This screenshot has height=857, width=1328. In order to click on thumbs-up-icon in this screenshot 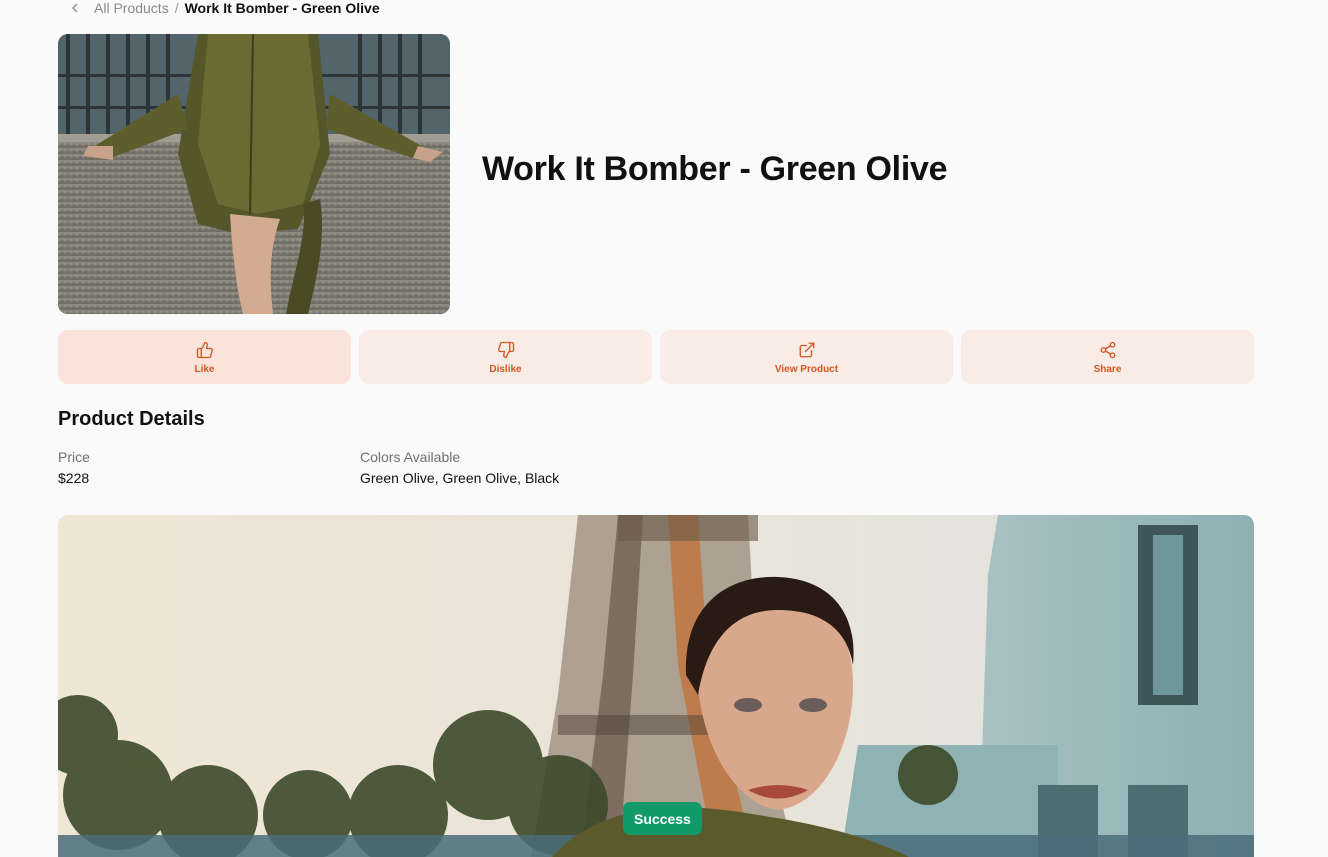, I will do `click(205, 350)`.